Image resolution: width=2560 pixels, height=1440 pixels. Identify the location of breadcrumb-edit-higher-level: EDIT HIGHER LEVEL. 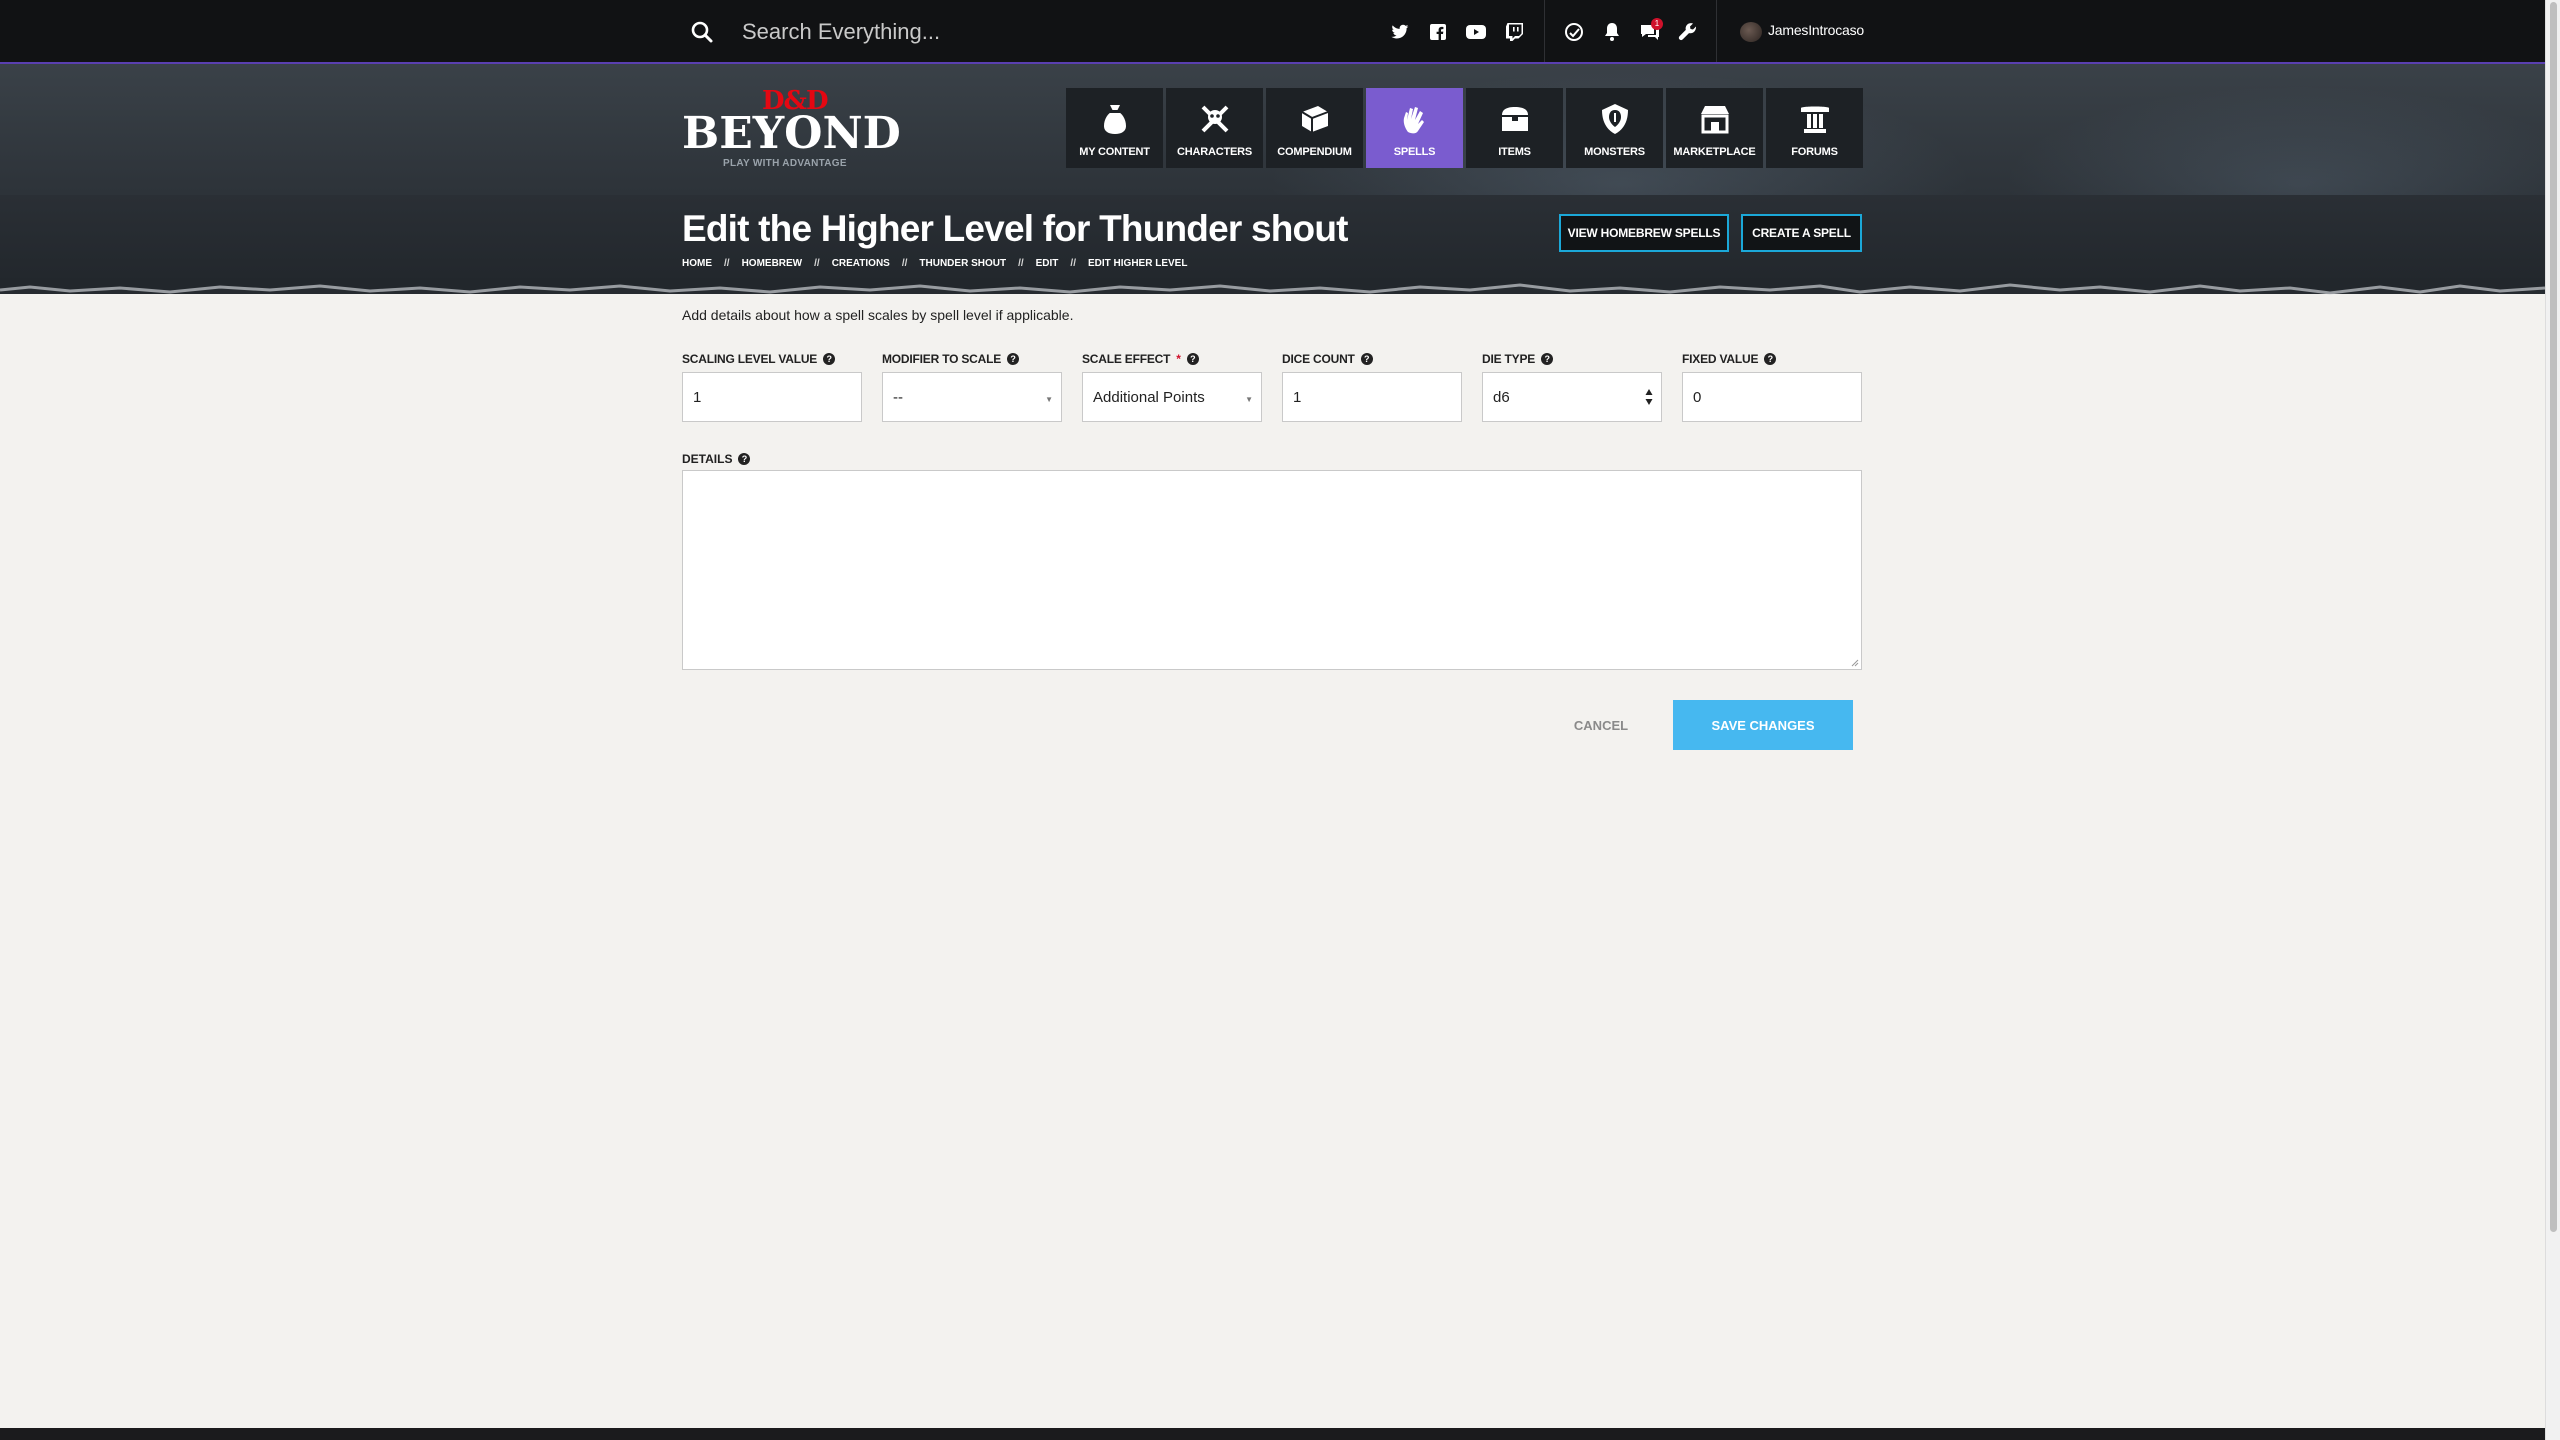
(1137, 263).